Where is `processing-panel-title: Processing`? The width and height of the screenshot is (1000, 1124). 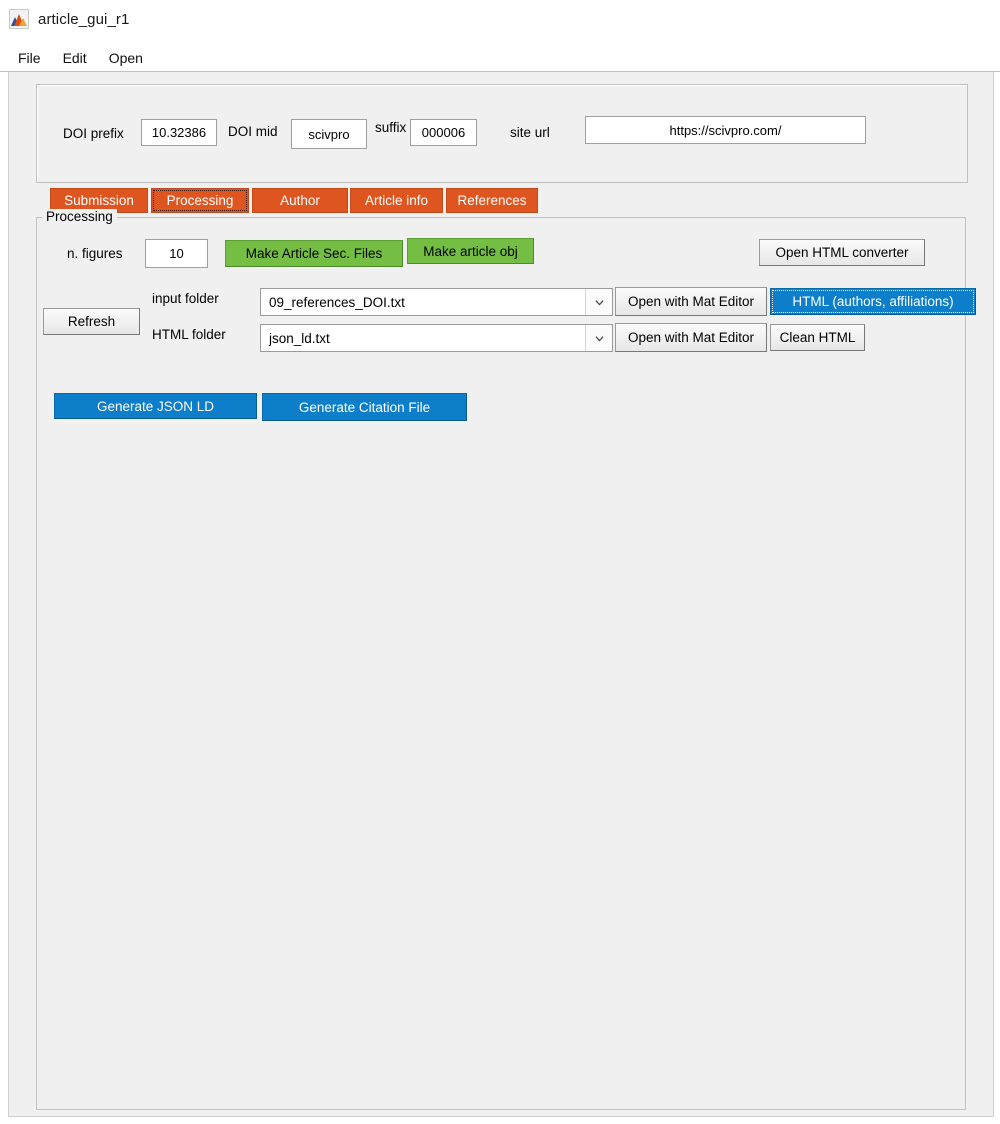 processing-panel-title: Processing is located at coordinates (79, 216).